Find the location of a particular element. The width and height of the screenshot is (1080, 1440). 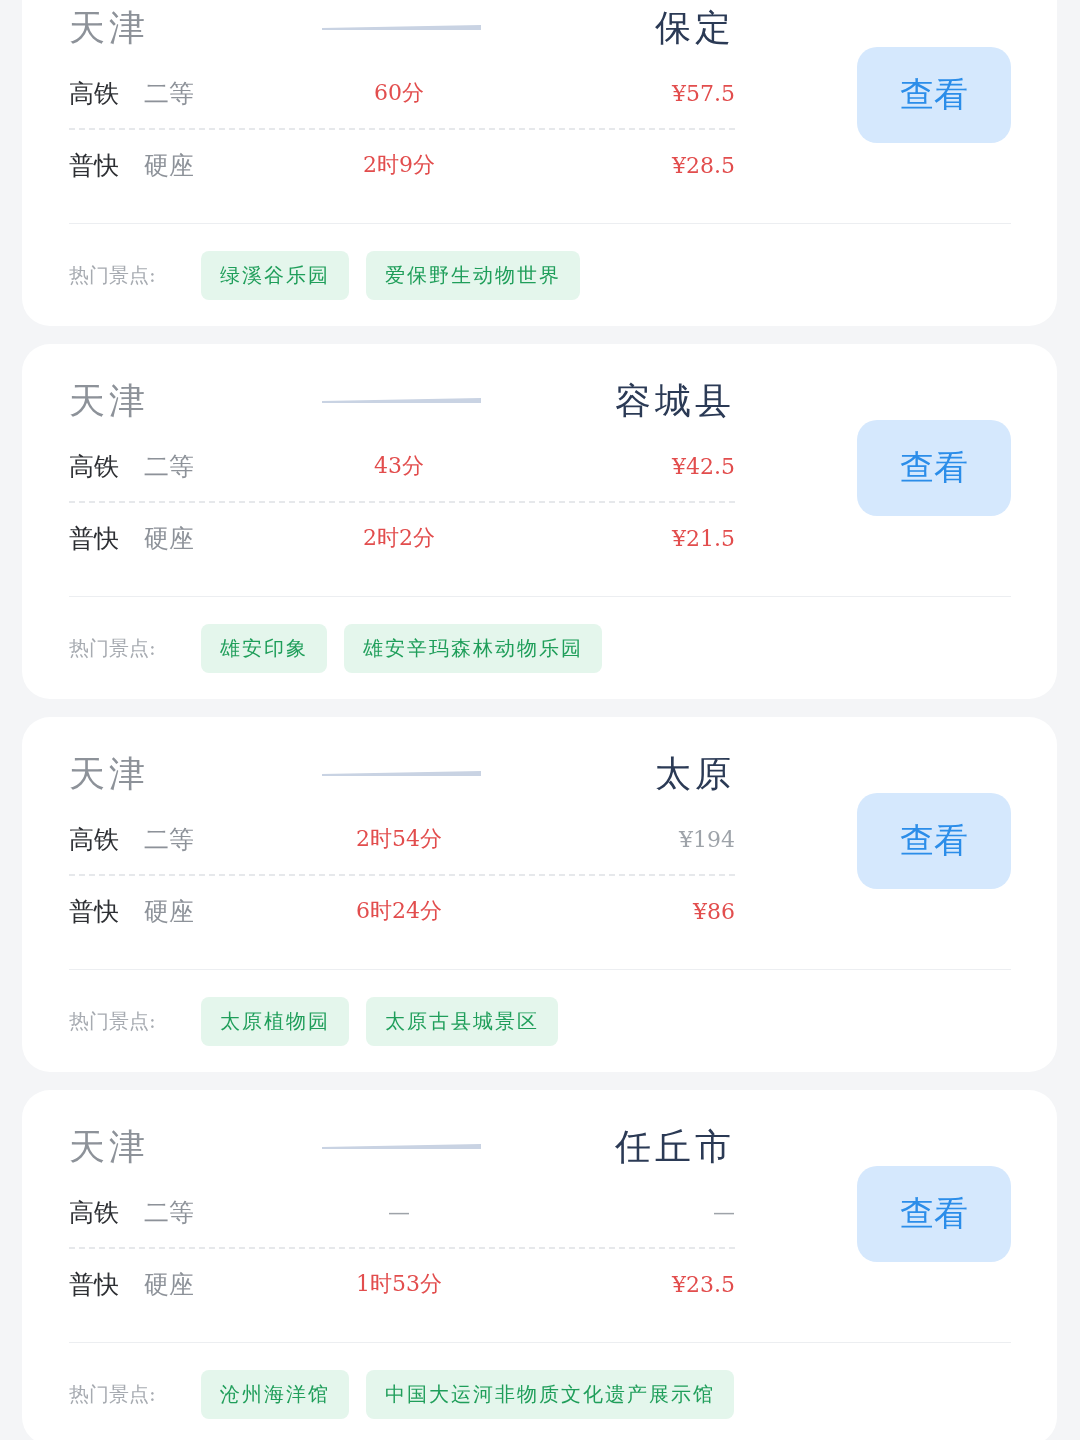

ticket-price: ¥21.5 is located at coordinates (702, 538).